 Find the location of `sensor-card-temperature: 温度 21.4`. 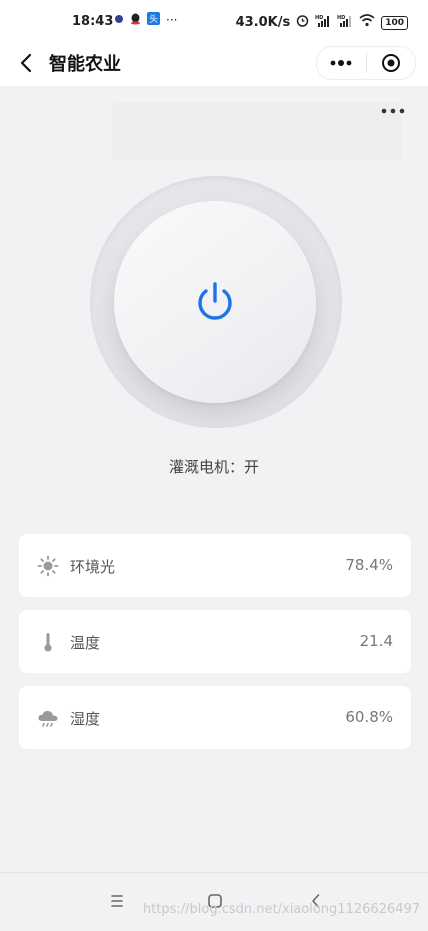

sensor-card-temperature: 温度 21.4 is located at coordinates (215, 641).